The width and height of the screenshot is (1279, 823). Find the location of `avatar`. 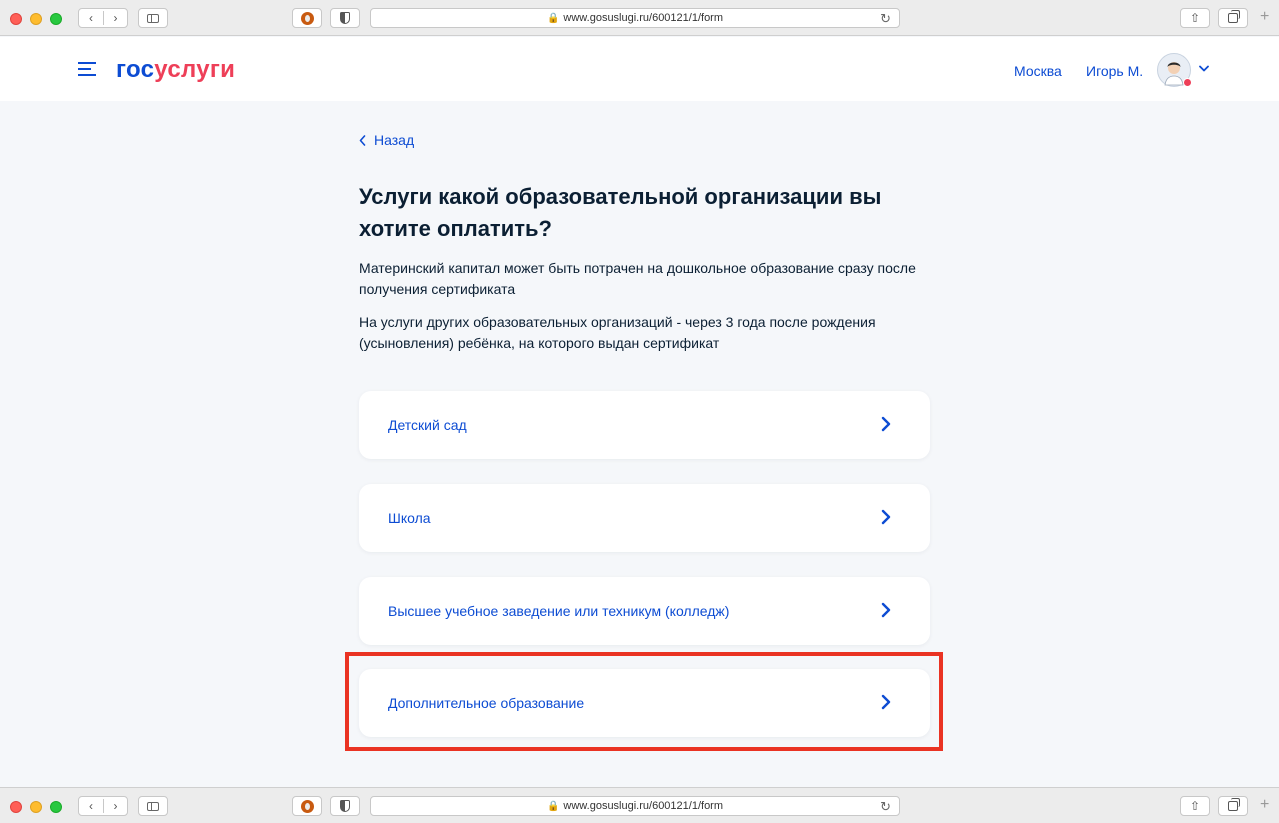

avatar is located at coordinates (1174, 70).